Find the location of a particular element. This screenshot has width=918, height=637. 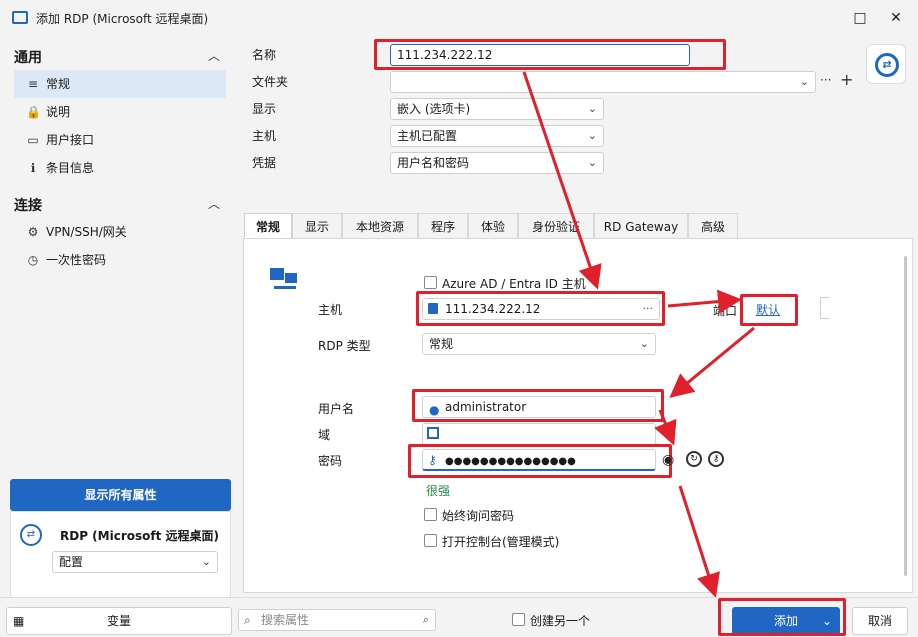

variables-button: ▦ 变量 is located at coordinates (119, 621).